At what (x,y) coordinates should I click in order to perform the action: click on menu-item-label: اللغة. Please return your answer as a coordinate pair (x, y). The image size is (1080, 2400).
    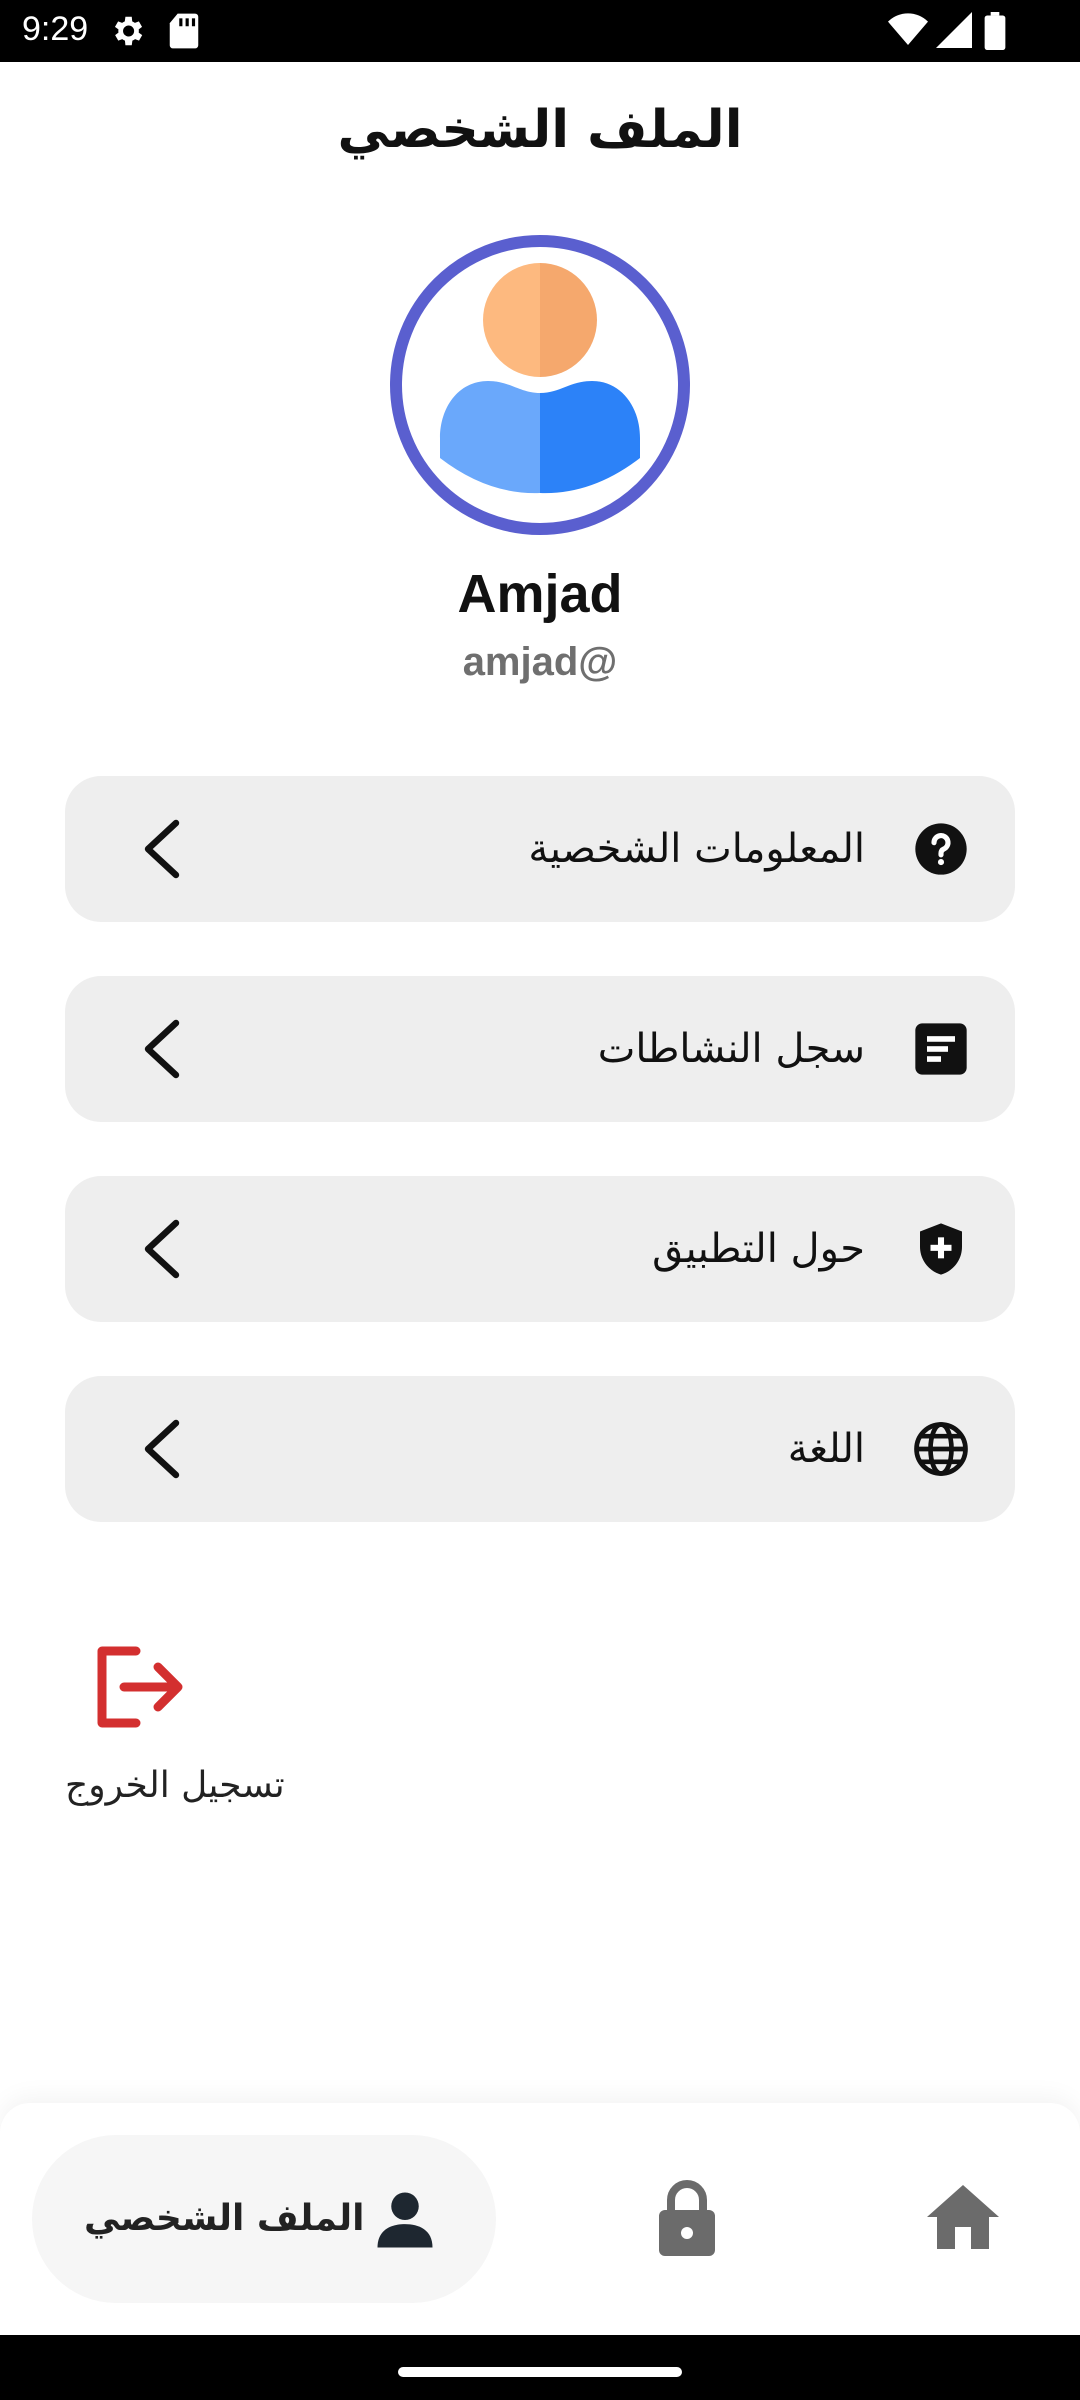
    Looking at the image, I should click on (826, 1449).